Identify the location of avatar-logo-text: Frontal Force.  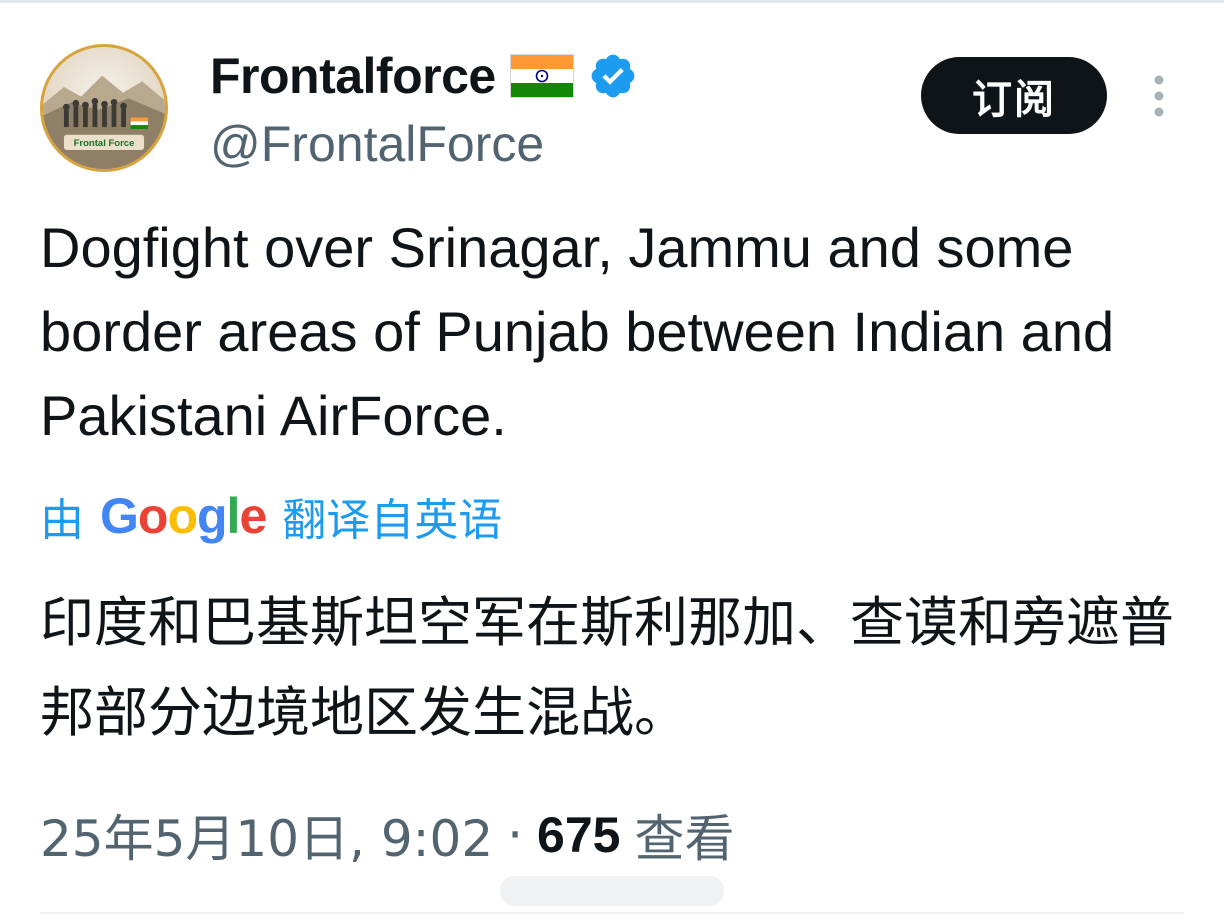
(104, 143).